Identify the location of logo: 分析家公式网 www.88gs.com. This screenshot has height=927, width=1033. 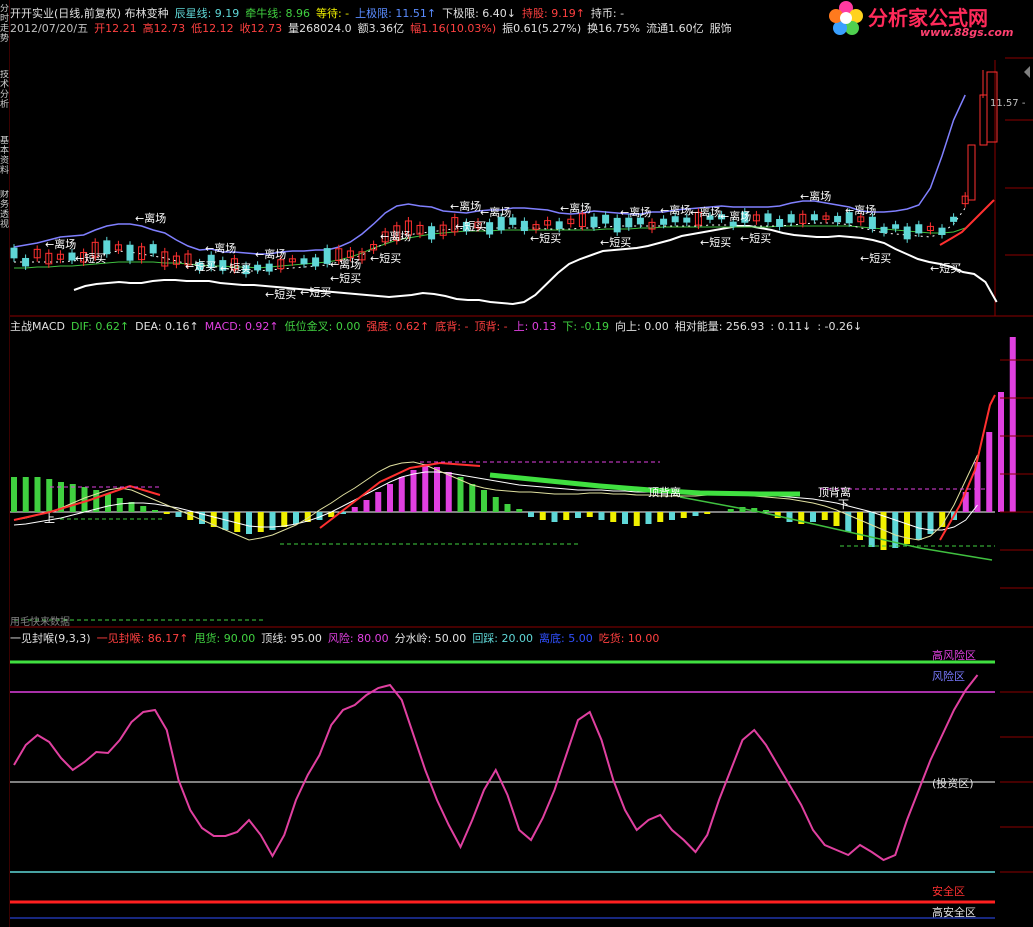
(930, 20).